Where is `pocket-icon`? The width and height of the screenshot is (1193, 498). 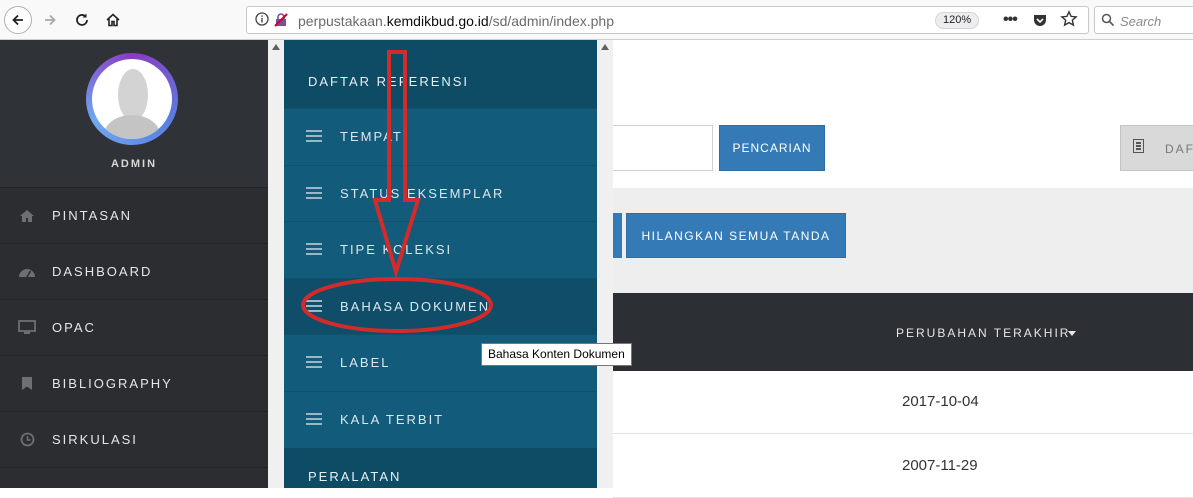 pocket-icon is located at coordinates (1040, 22).